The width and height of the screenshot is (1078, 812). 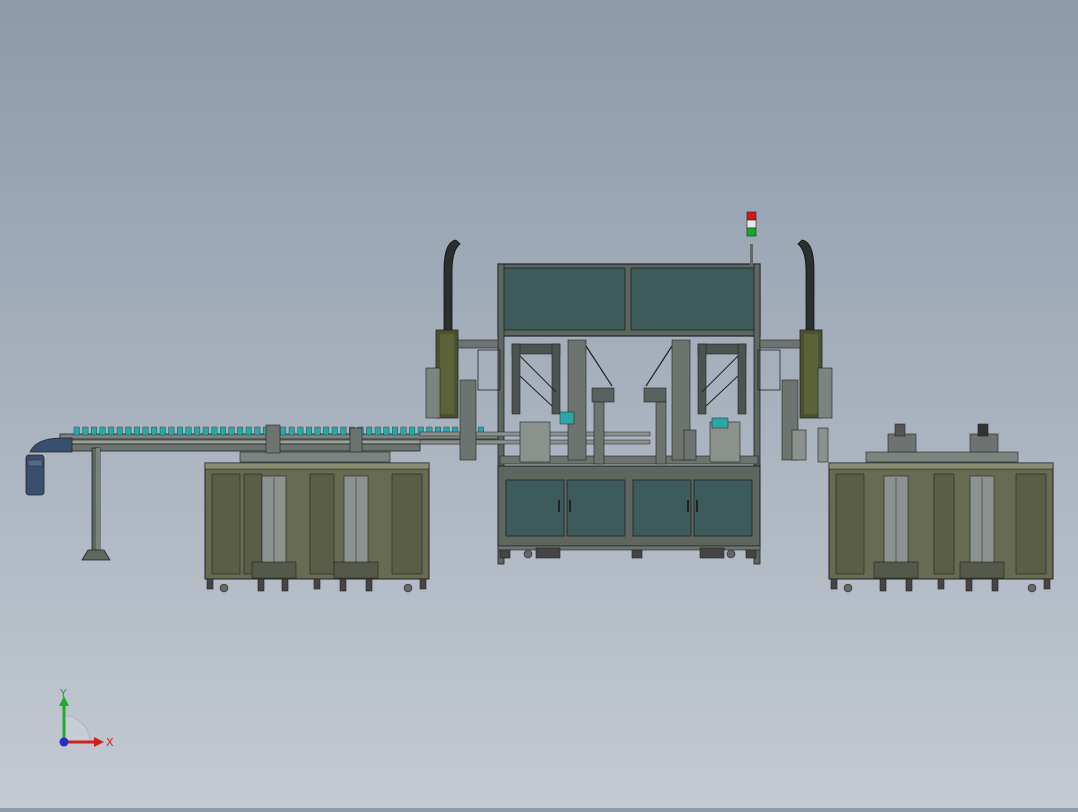 What do you see at coordinates (64, 742) in the screenshot?
I see `z-axis-dot` at bounding box center [64, 742].